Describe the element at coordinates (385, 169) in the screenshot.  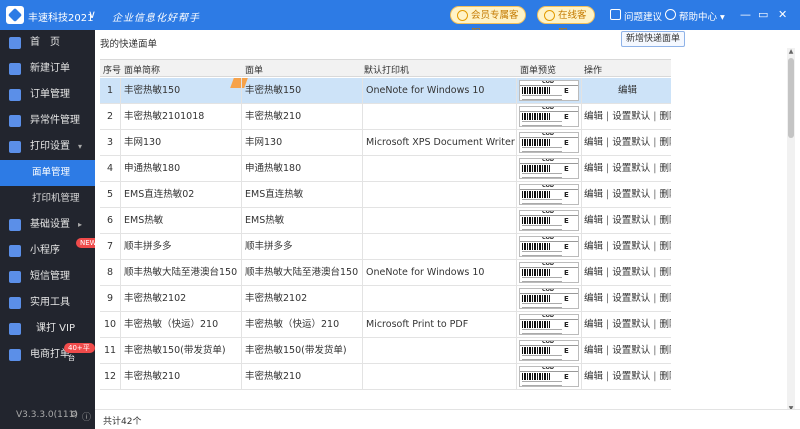
I see `table-row: 4申通热敏180申通热敏180 COD E 编辑|设置默认|删除` at that location.